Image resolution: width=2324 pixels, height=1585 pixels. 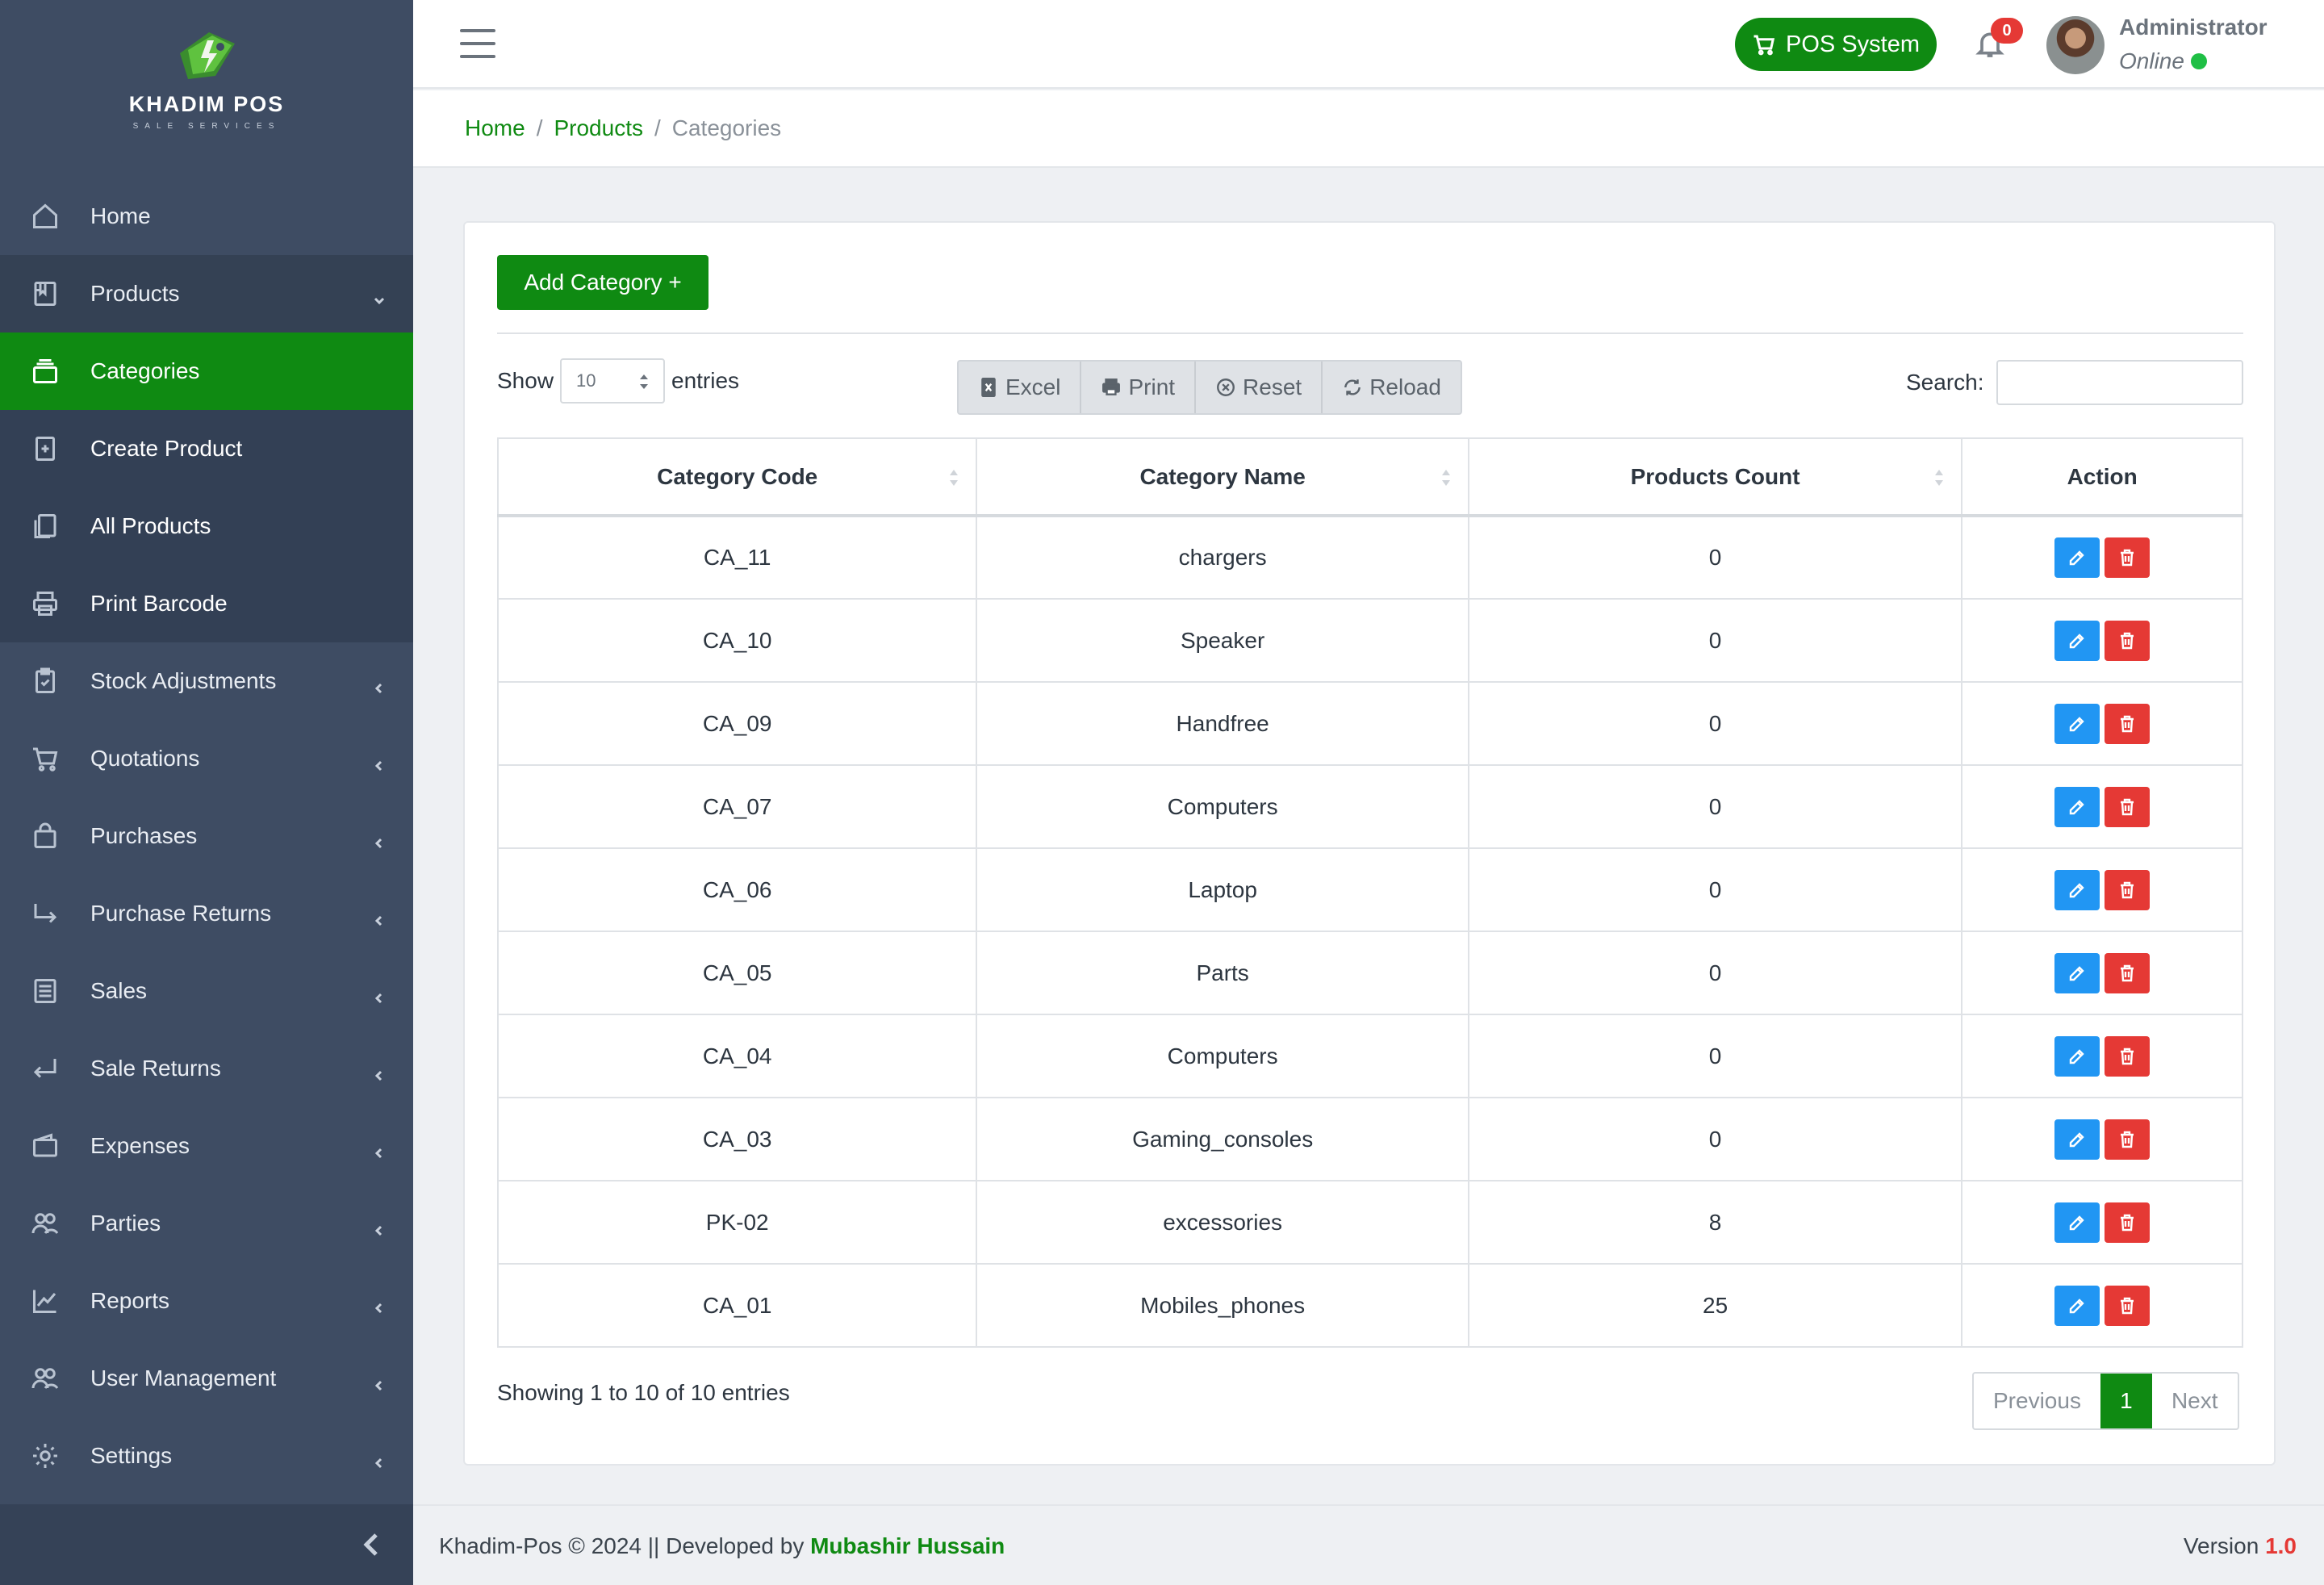 I want to click on sidebar-item-sale-returns: Sale Returns, so click(x=207, y=1068).